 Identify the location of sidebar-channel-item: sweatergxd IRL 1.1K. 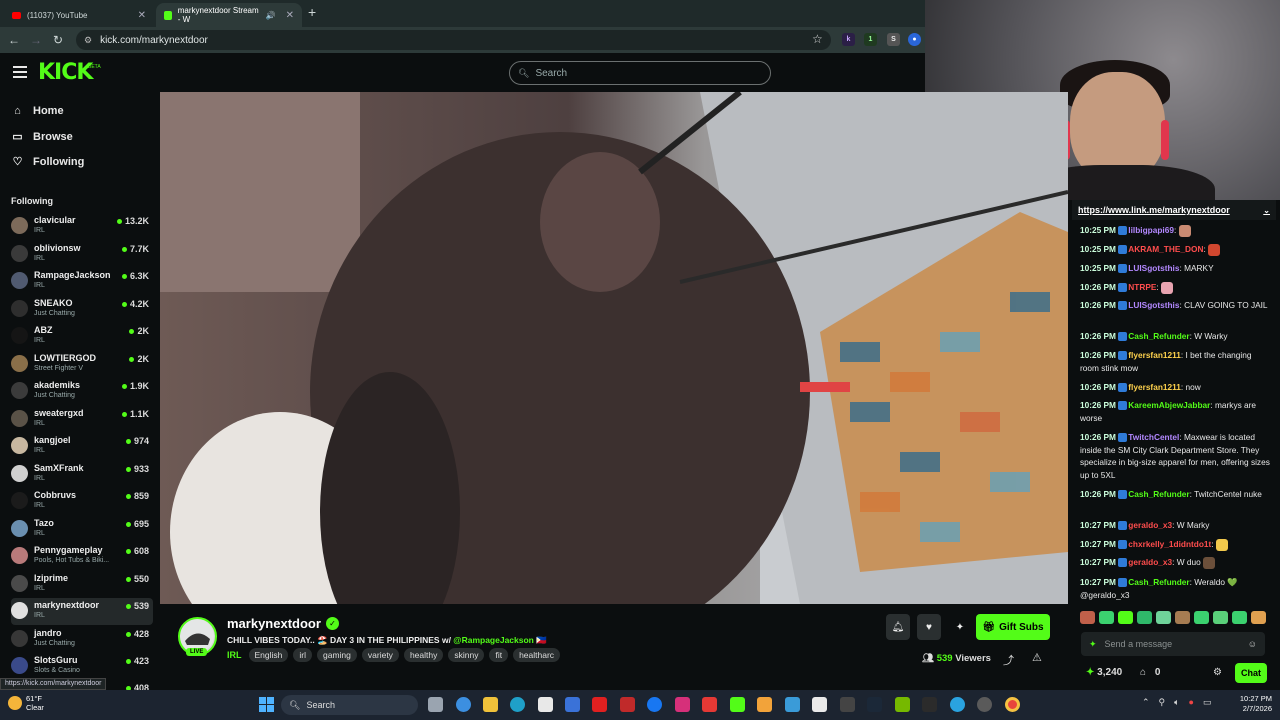
(82, 419).